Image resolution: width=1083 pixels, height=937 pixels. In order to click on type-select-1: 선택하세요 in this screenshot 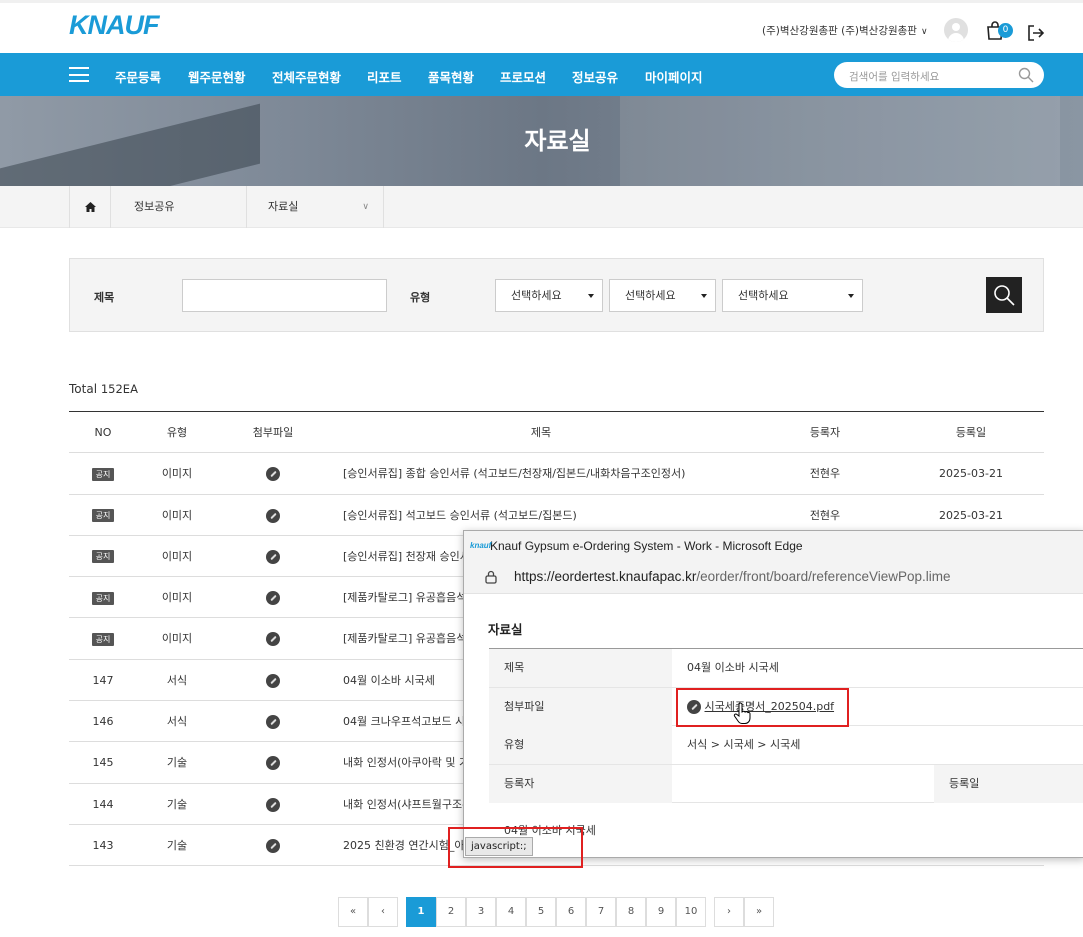, I will do `click(549, 295)`.